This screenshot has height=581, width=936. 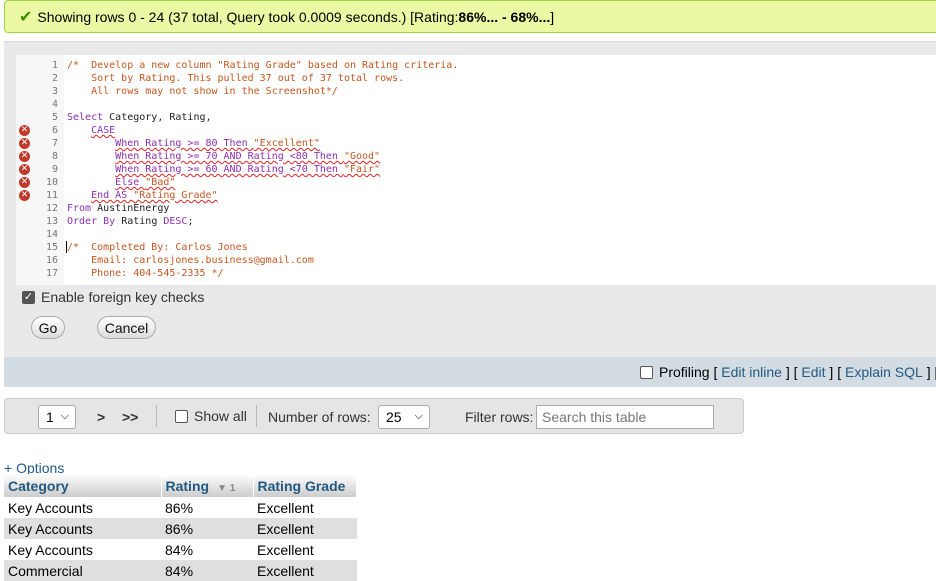 What do you see at coordinates (305, 485) in the screenshot?
I see `column-header-rating-grade: Rating Grade` at bounding box center [305, 485].